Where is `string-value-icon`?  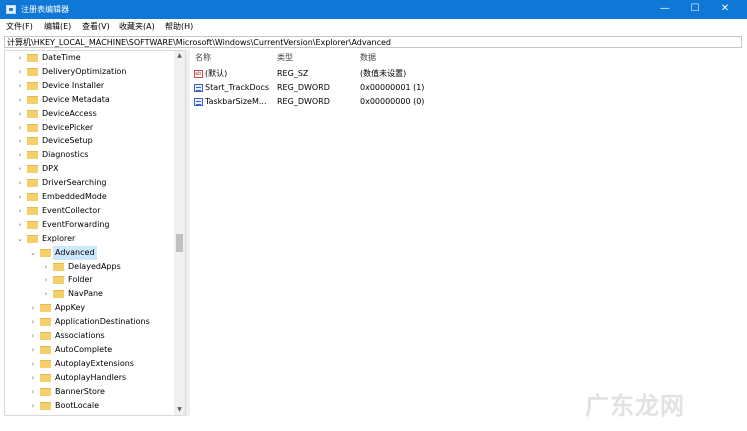 string-value-icon is located at coordinates (198, 74).